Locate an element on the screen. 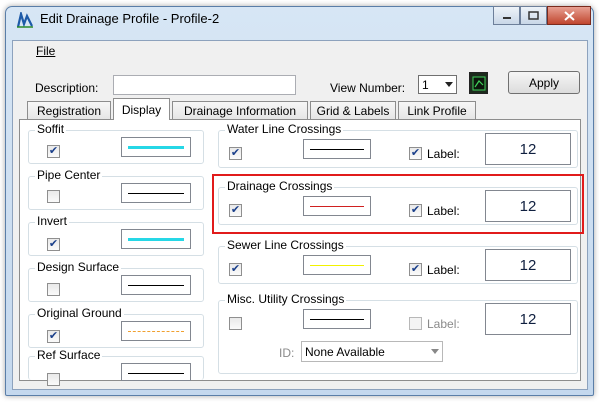 Image resolution: width=599 pixels, height=402 pixels. water-line-text-symbology: 12 is located at coordinates (528, 149).